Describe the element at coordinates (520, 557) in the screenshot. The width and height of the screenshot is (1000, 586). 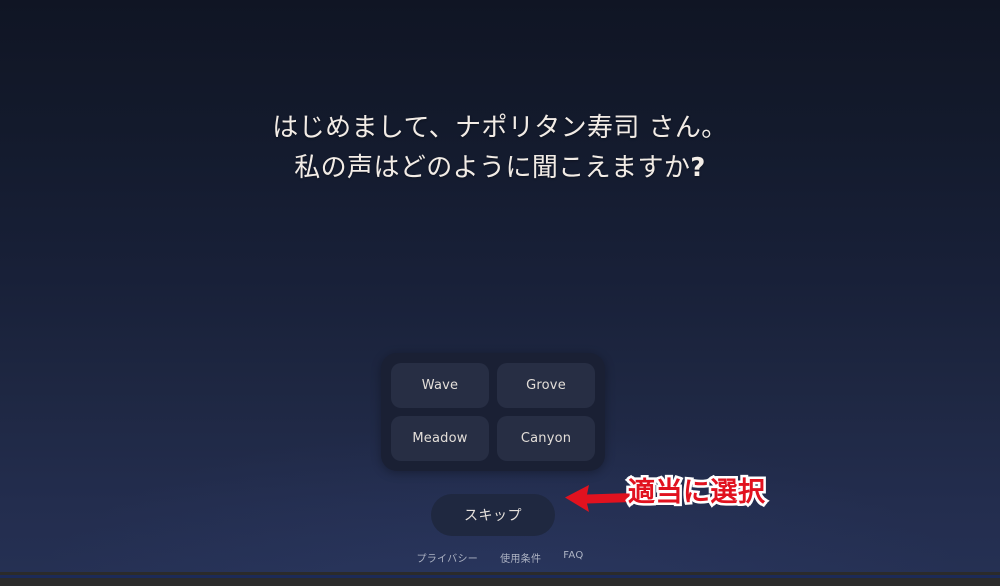
I see `footer-link-terms: 使用条件` at that location.